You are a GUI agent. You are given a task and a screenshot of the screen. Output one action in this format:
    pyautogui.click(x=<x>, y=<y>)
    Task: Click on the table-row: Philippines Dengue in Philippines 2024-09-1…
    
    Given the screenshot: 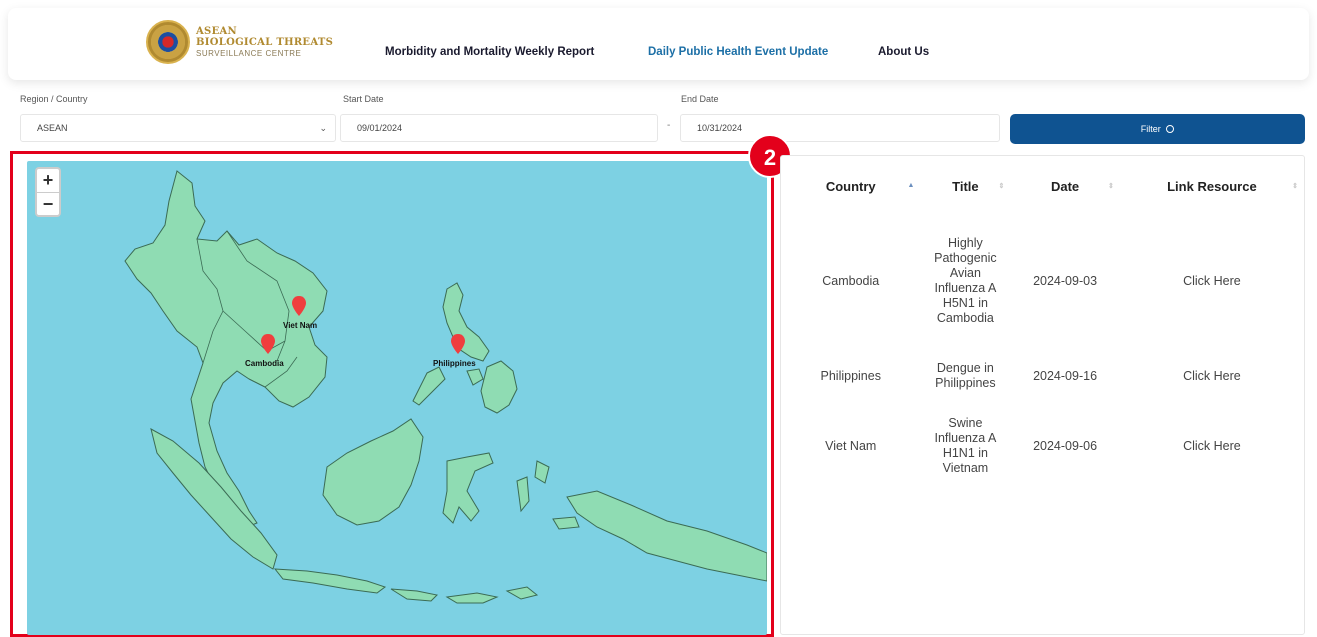 What is the action you would take?
    pyautogui.click(x=1042, y=376)
    